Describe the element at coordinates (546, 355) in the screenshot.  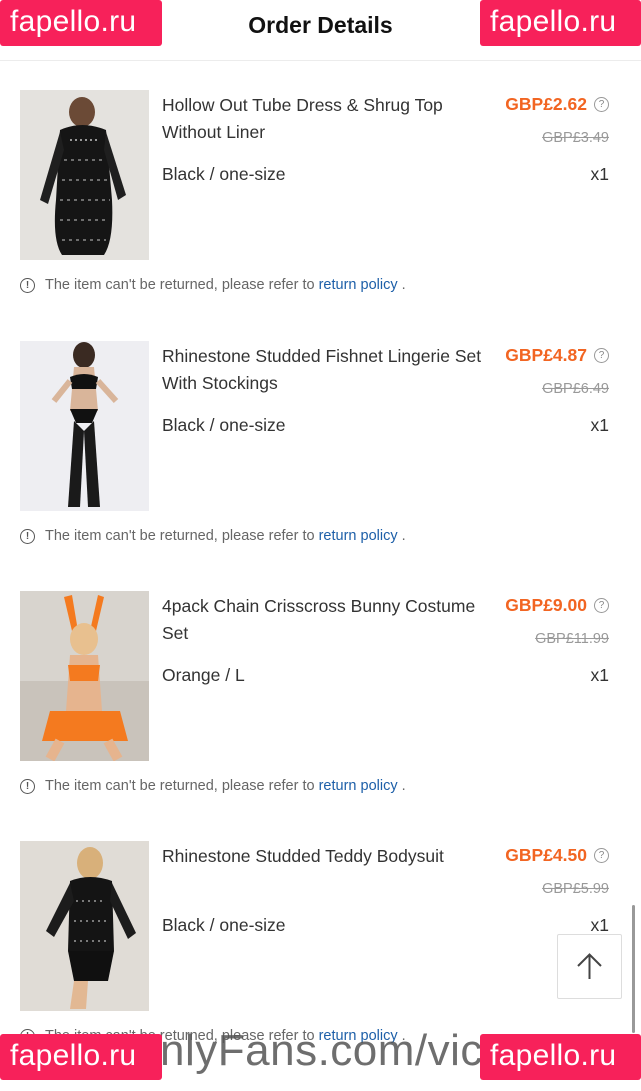
I see `product-price: GBP£4.87` at that location.